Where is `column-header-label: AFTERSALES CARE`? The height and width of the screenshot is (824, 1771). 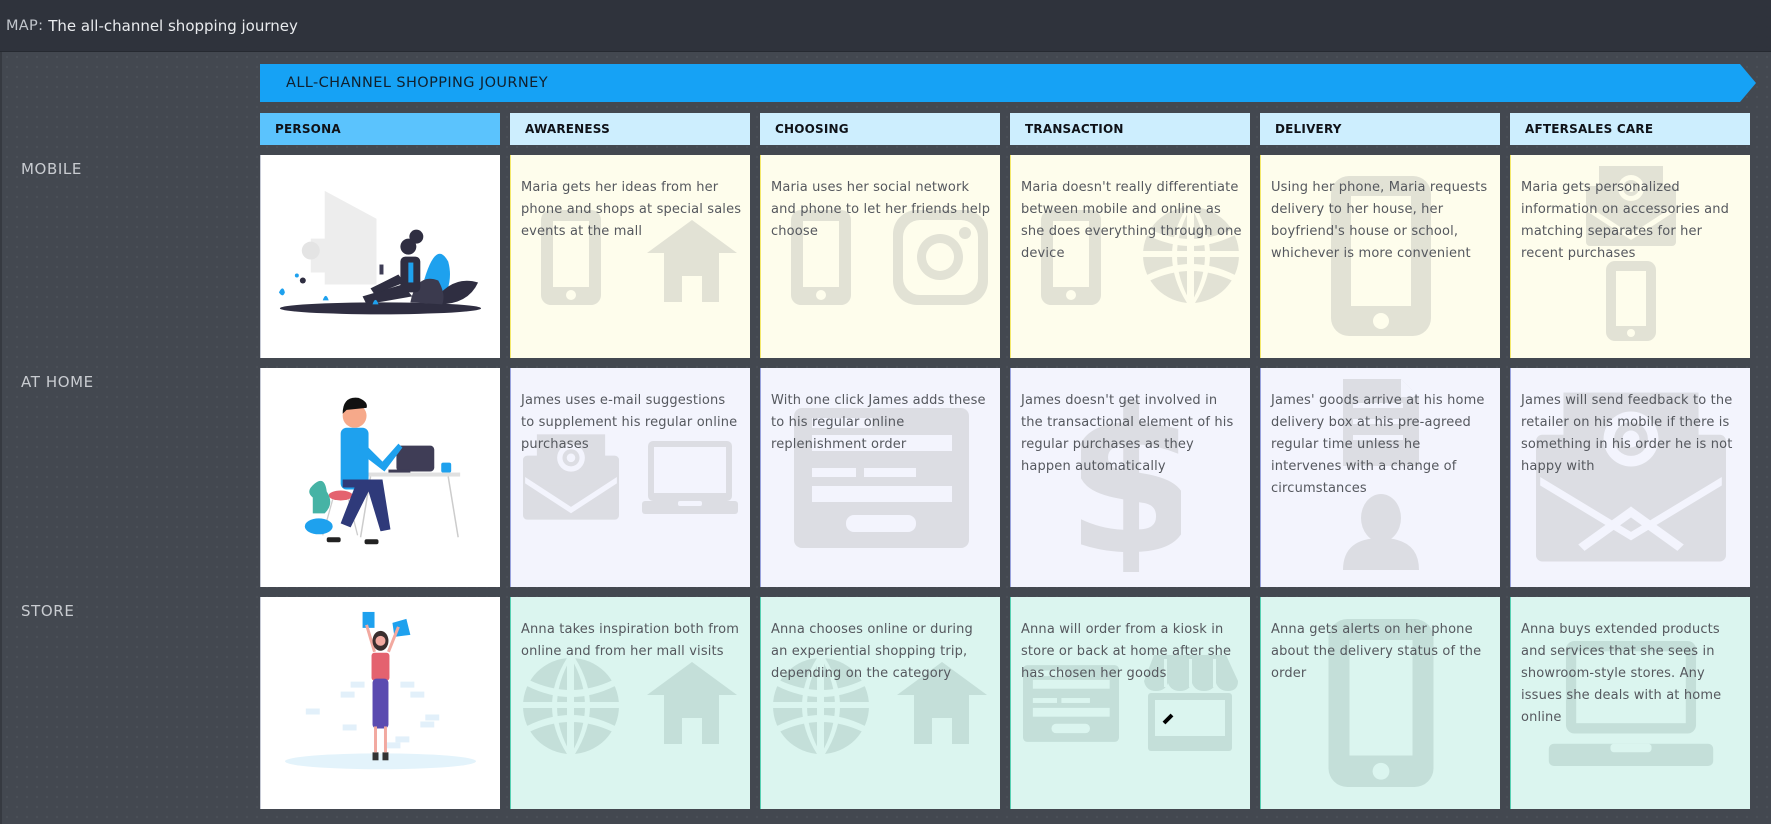 column-header-label: AFTERSALES CARE is located at coordinates (1589, 129).